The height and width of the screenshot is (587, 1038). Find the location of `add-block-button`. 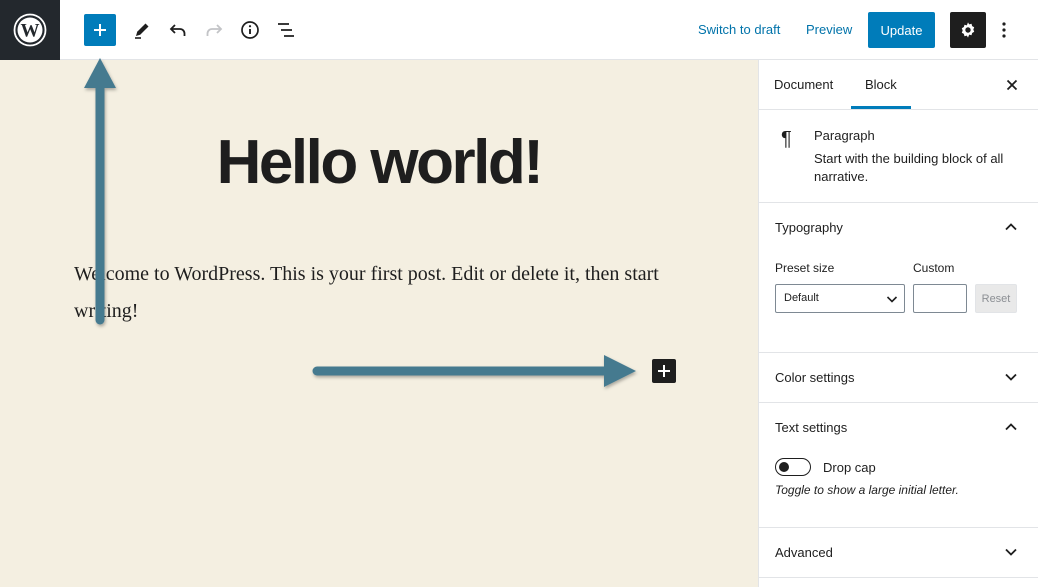

add-block-button is located at coordinates (100, 30).